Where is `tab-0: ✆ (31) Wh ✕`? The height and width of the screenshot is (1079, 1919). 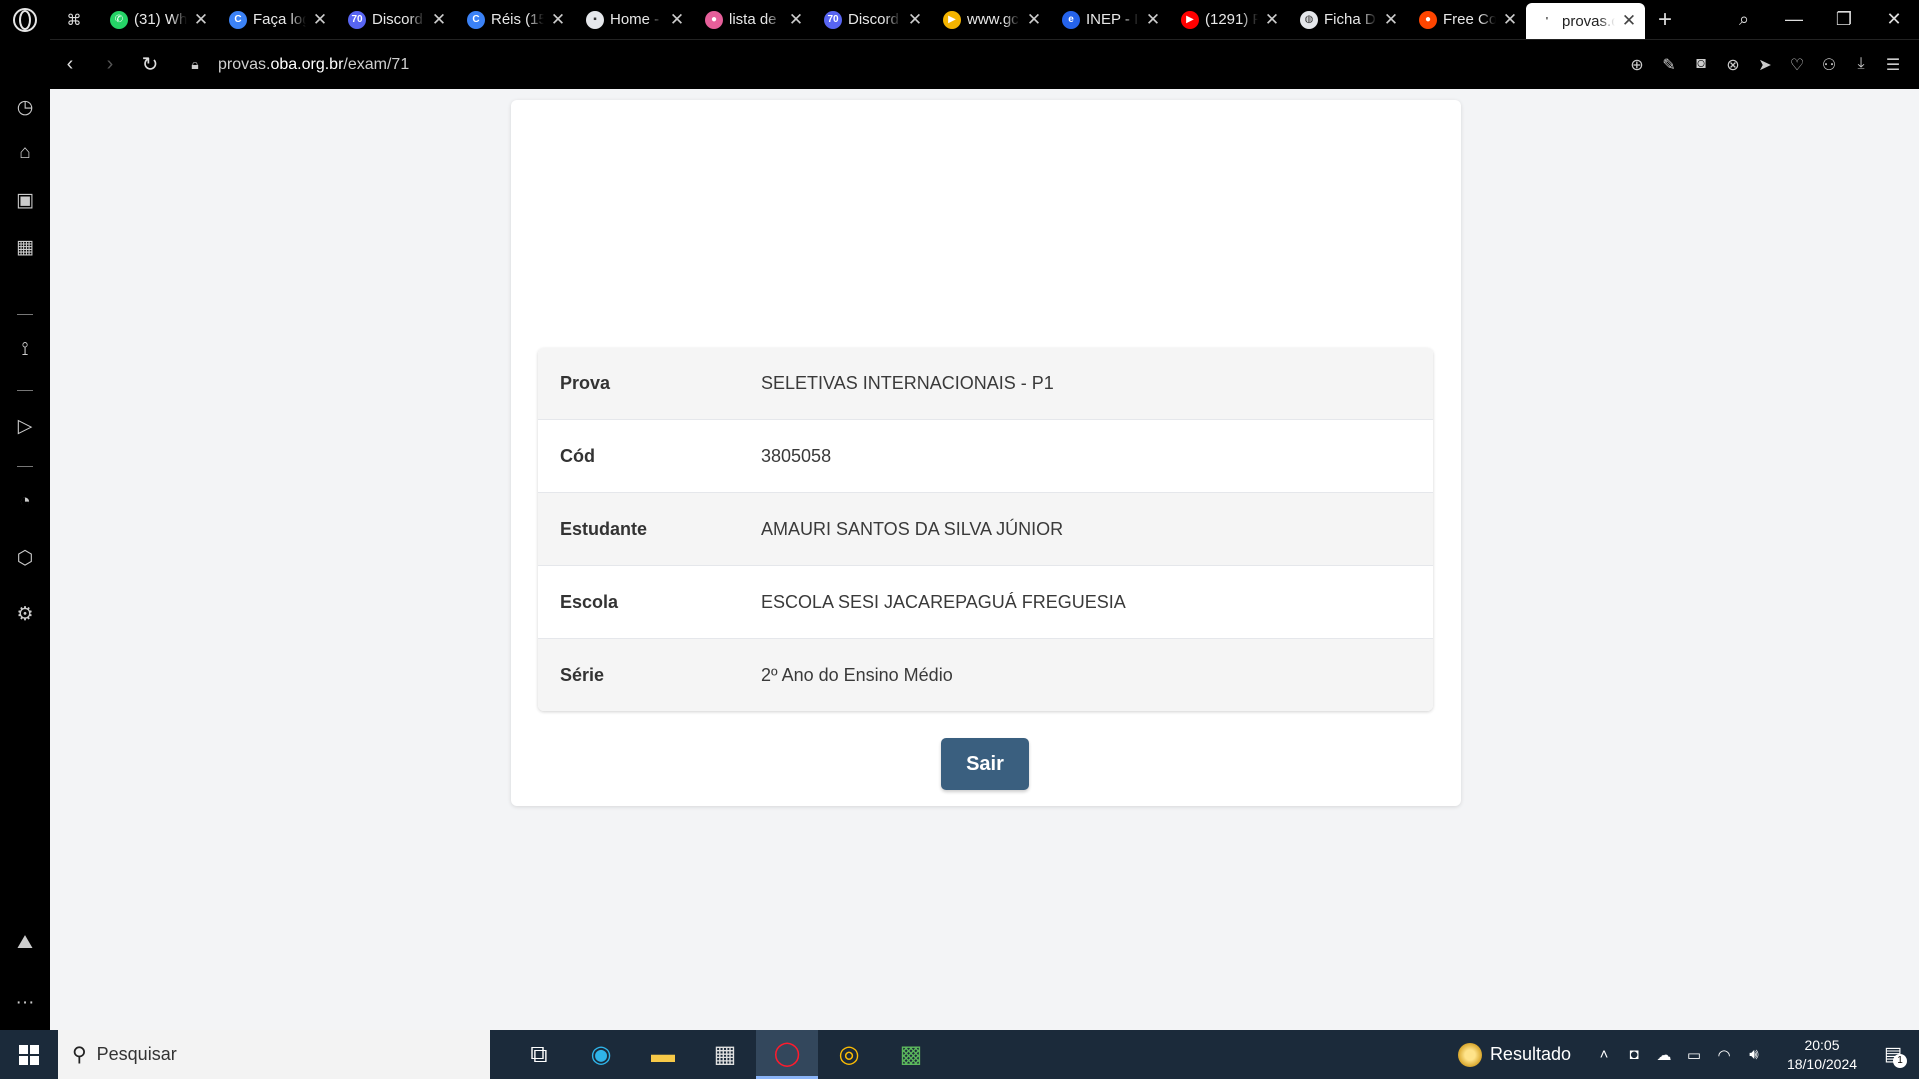
tab-0: ✆ (31) Wh ✕ is located at coordinates (157, 19).